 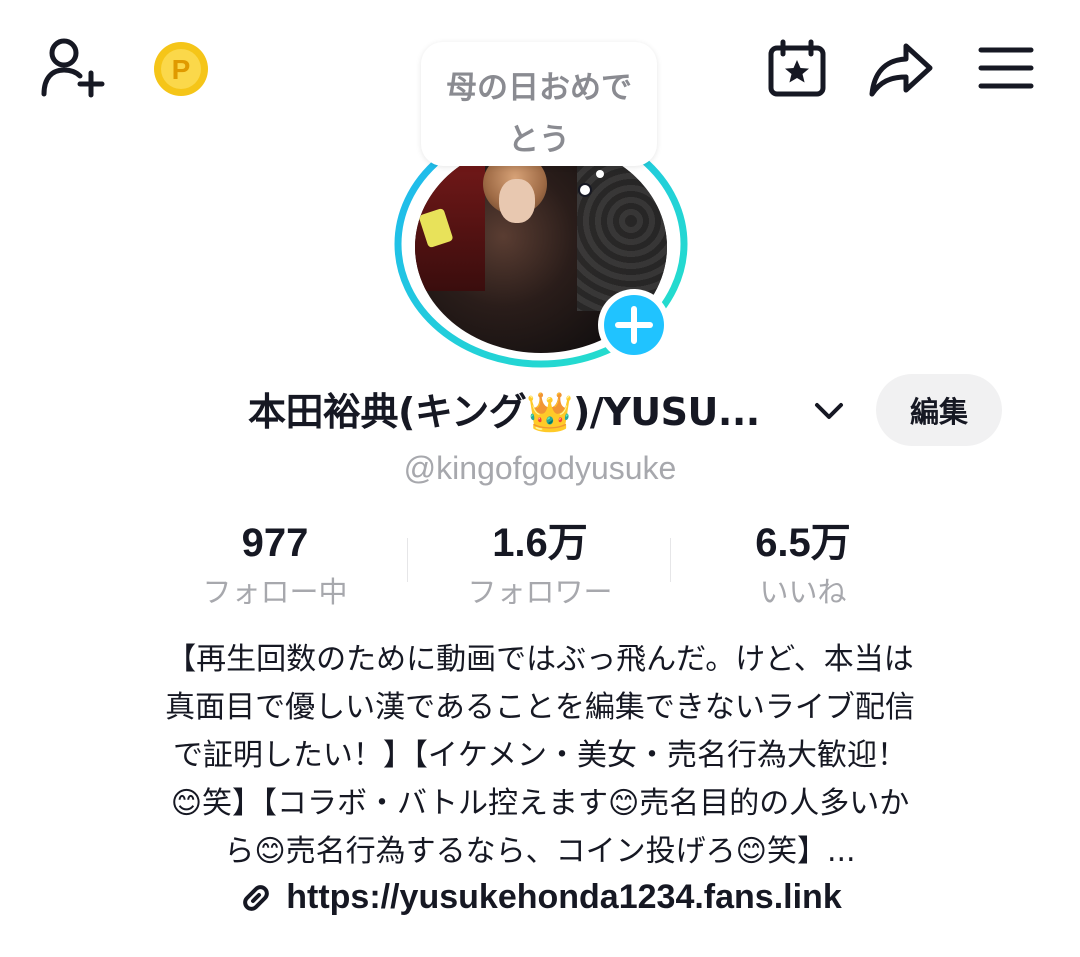 What do you see at coordinates (939, 410) in the screenshot?
I see `edit-profile-button: 編集` at bounding box center [939, 410].